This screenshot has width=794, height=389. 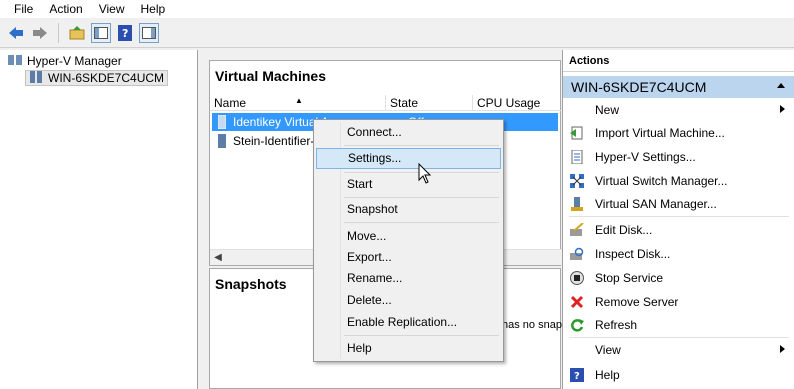 I want to click on stop-icon, so click(x=577, y=278).